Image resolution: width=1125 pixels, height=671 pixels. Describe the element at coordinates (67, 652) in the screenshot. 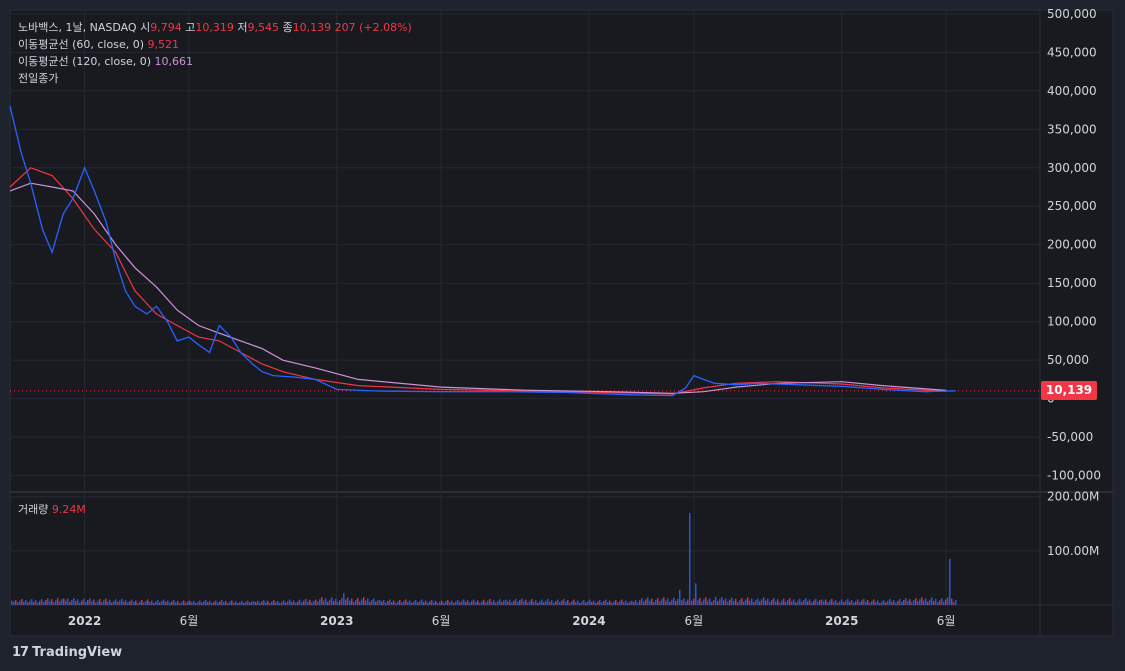

I see `tradingview-brand: 17 TradingView` at that location.